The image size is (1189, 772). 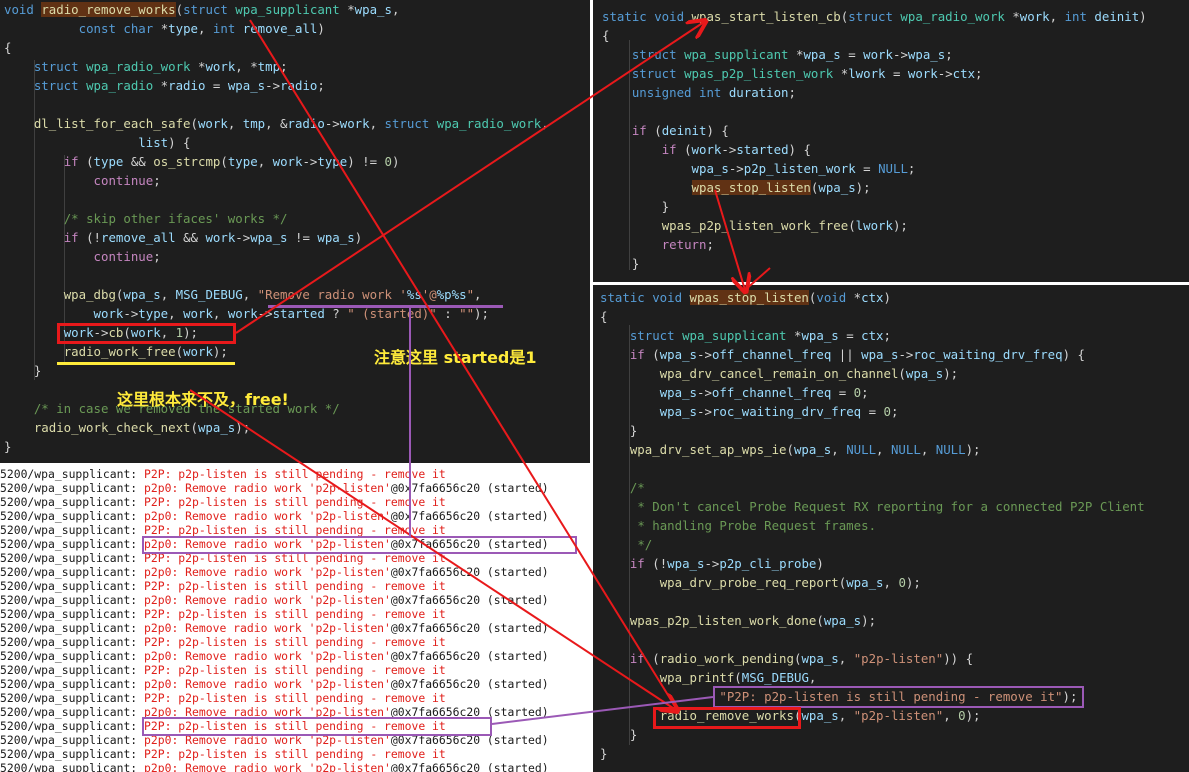 What do you see at coordinates (602, 710) in the screenshot?
I see `purple-connector-pending` at bounding box center [602, 710].